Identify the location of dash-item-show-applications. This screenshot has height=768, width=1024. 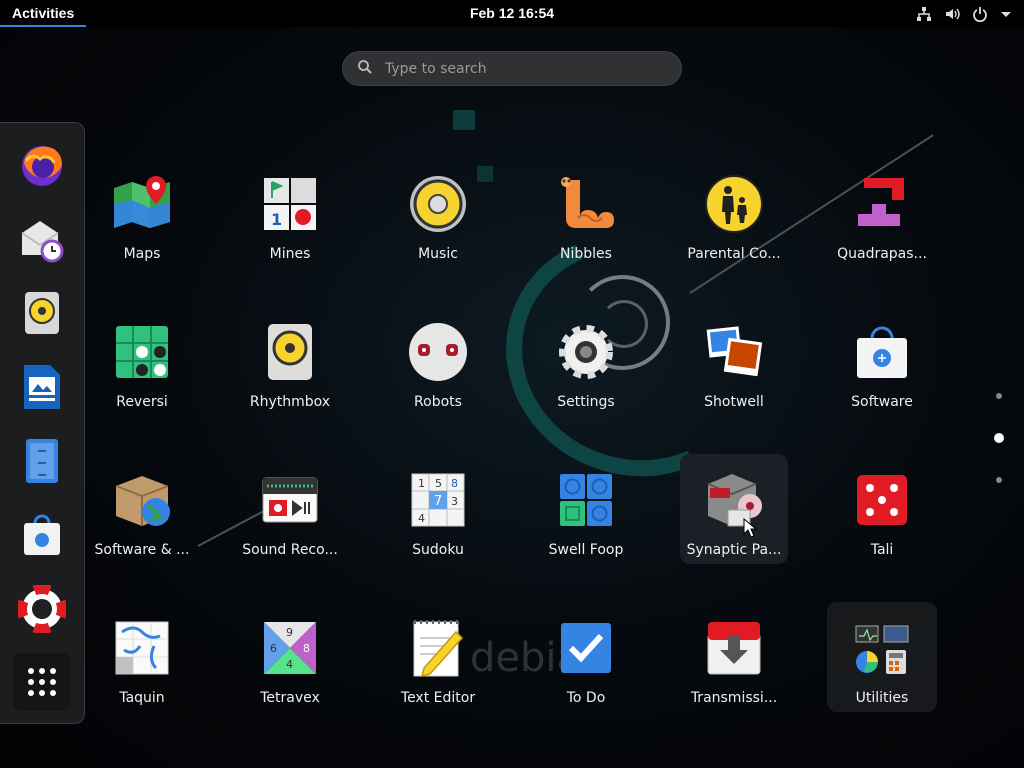
(42, 682).